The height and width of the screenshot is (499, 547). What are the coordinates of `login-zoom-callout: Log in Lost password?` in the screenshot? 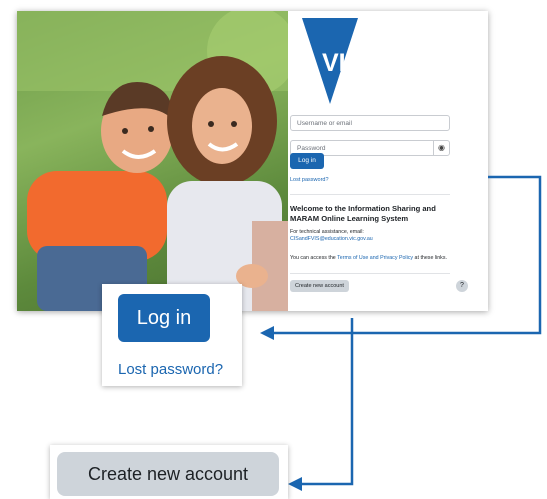 It's located at (172, 335).